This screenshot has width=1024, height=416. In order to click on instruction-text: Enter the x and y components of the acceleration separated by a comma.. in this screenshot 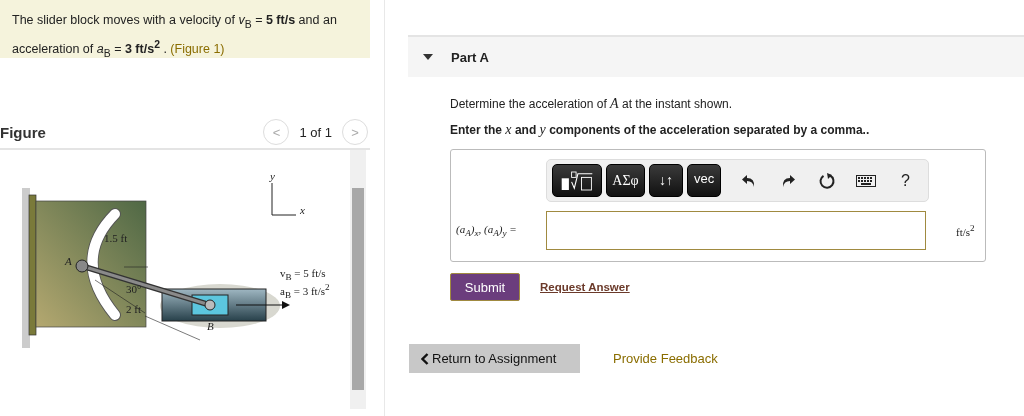, I will do `click(660, 130)`.